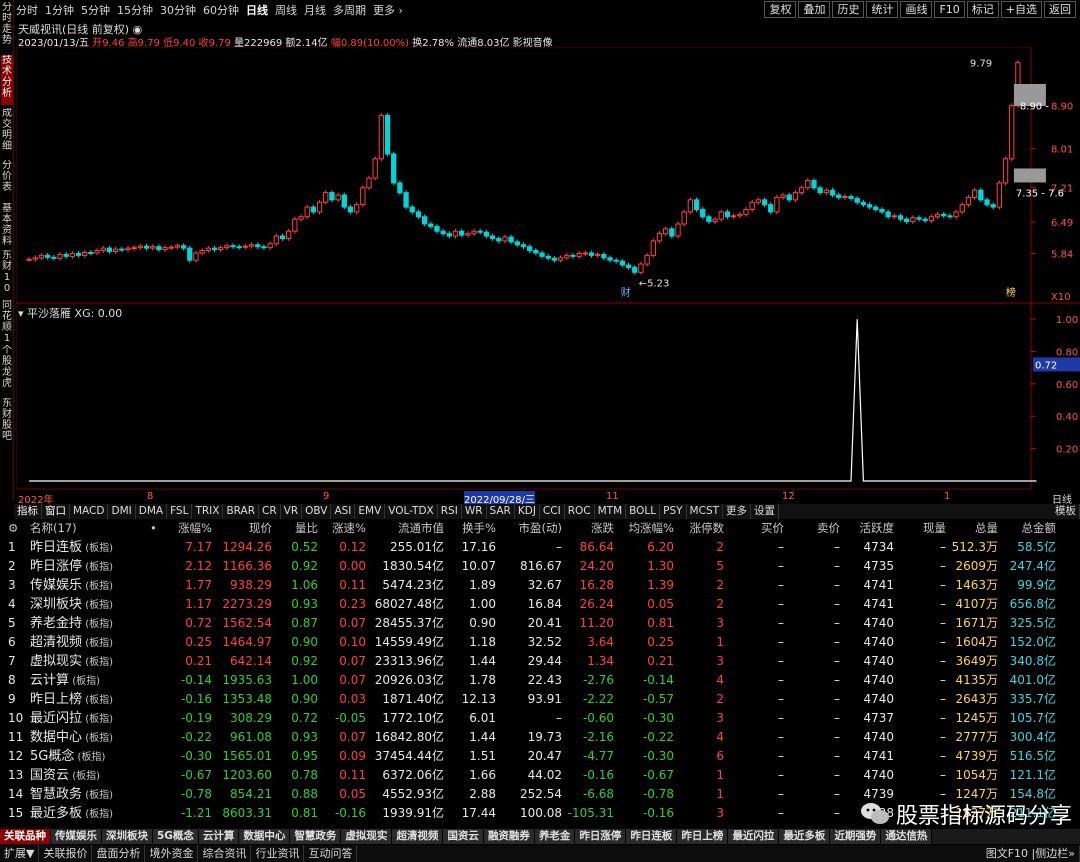  I want to click on sector-tab-5: 数据中心, so click(265, 836).